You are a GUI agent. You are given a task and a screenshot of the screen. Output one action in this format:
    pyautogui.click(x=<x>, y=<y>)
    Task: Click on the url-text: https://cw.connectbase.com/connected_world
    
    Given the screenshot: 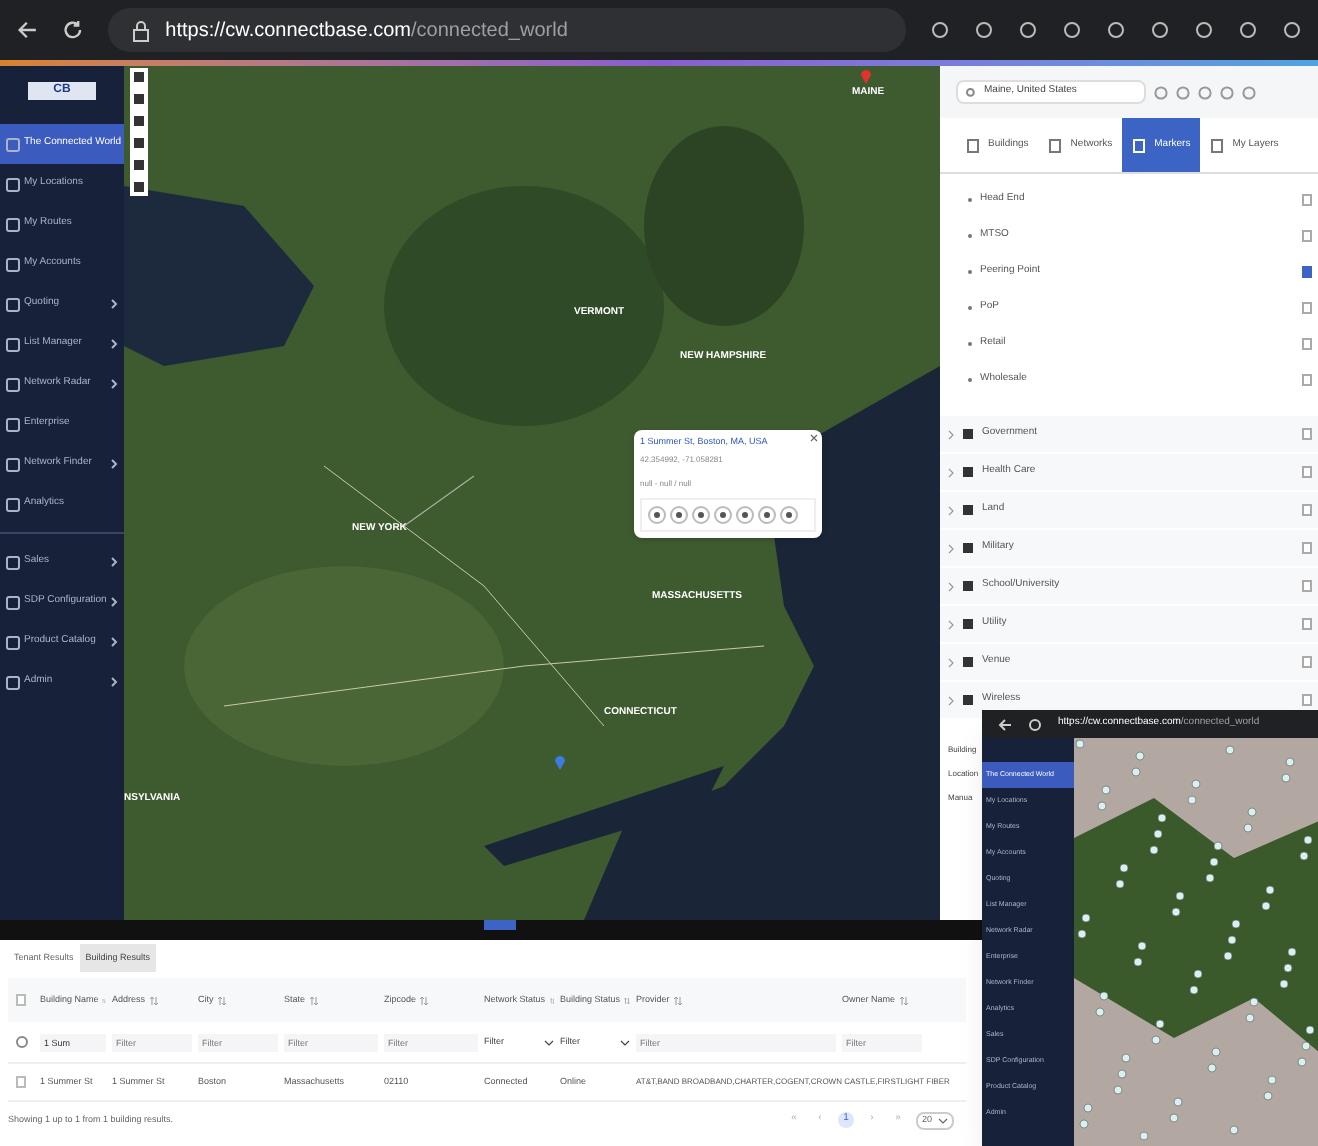 What is the action you would take?
    pyautogui.click(x=366, y=31)
    